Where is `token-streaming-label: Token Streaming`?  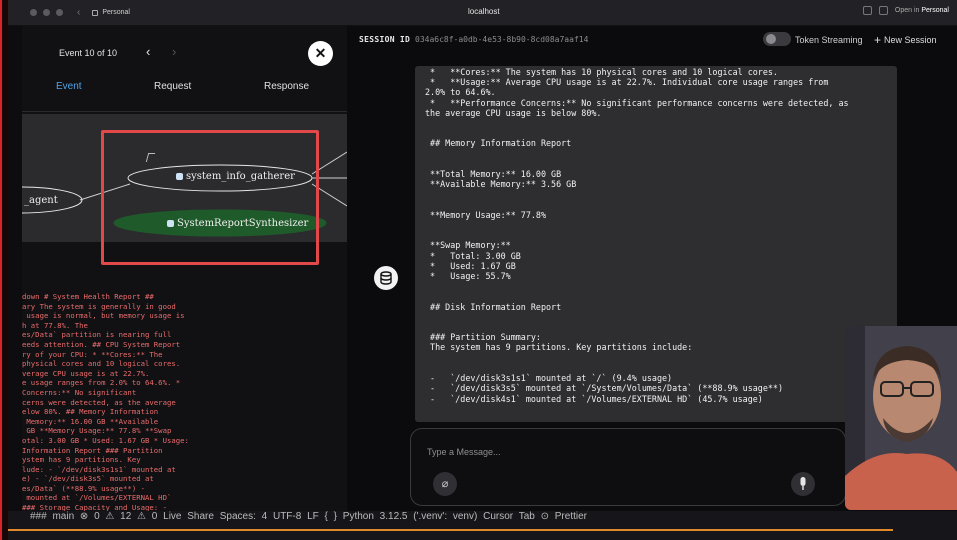
token-streaming-label: Token Streaming is located at coordinates (829, 40).